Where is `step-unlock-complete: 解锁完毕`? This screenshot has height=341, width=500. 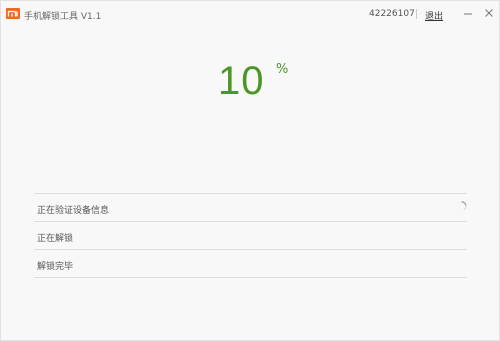 step-unlock-complete: 解锁完毕 is located at coordinates (250, 264).